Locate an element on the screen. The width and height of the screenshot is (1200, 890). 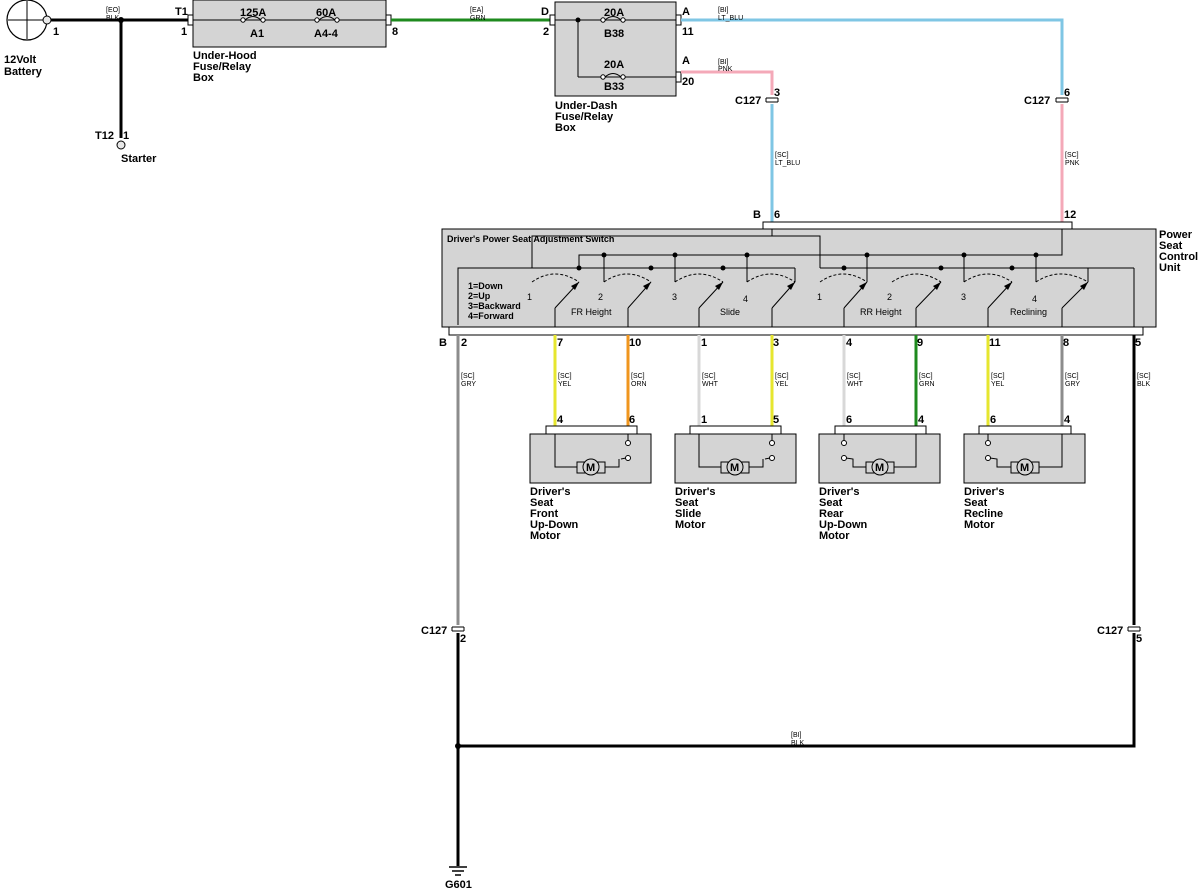
wire-grn: [EA] GRN is located at coordinates (471, 14).